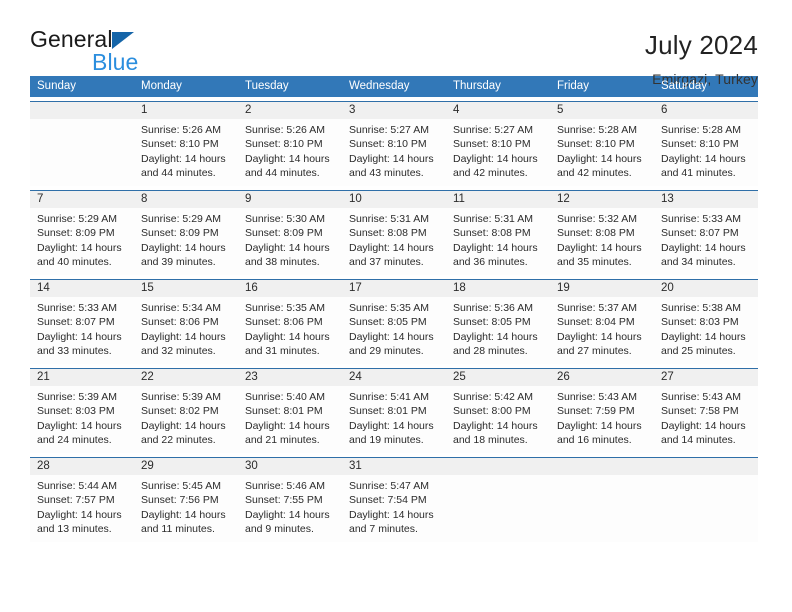 Image resolution: width=792 pixels, height=612 pixels. I want to click on daylight-line-2: and 31 minutes., so click(282, 351).